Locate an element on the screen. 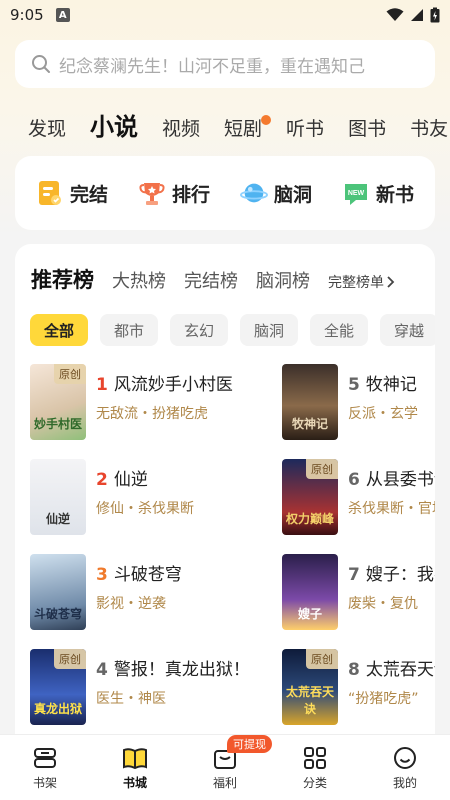 This screenshot has width=450, height=800. genre-chip: 穿越 is located at coordinates (407, 330).